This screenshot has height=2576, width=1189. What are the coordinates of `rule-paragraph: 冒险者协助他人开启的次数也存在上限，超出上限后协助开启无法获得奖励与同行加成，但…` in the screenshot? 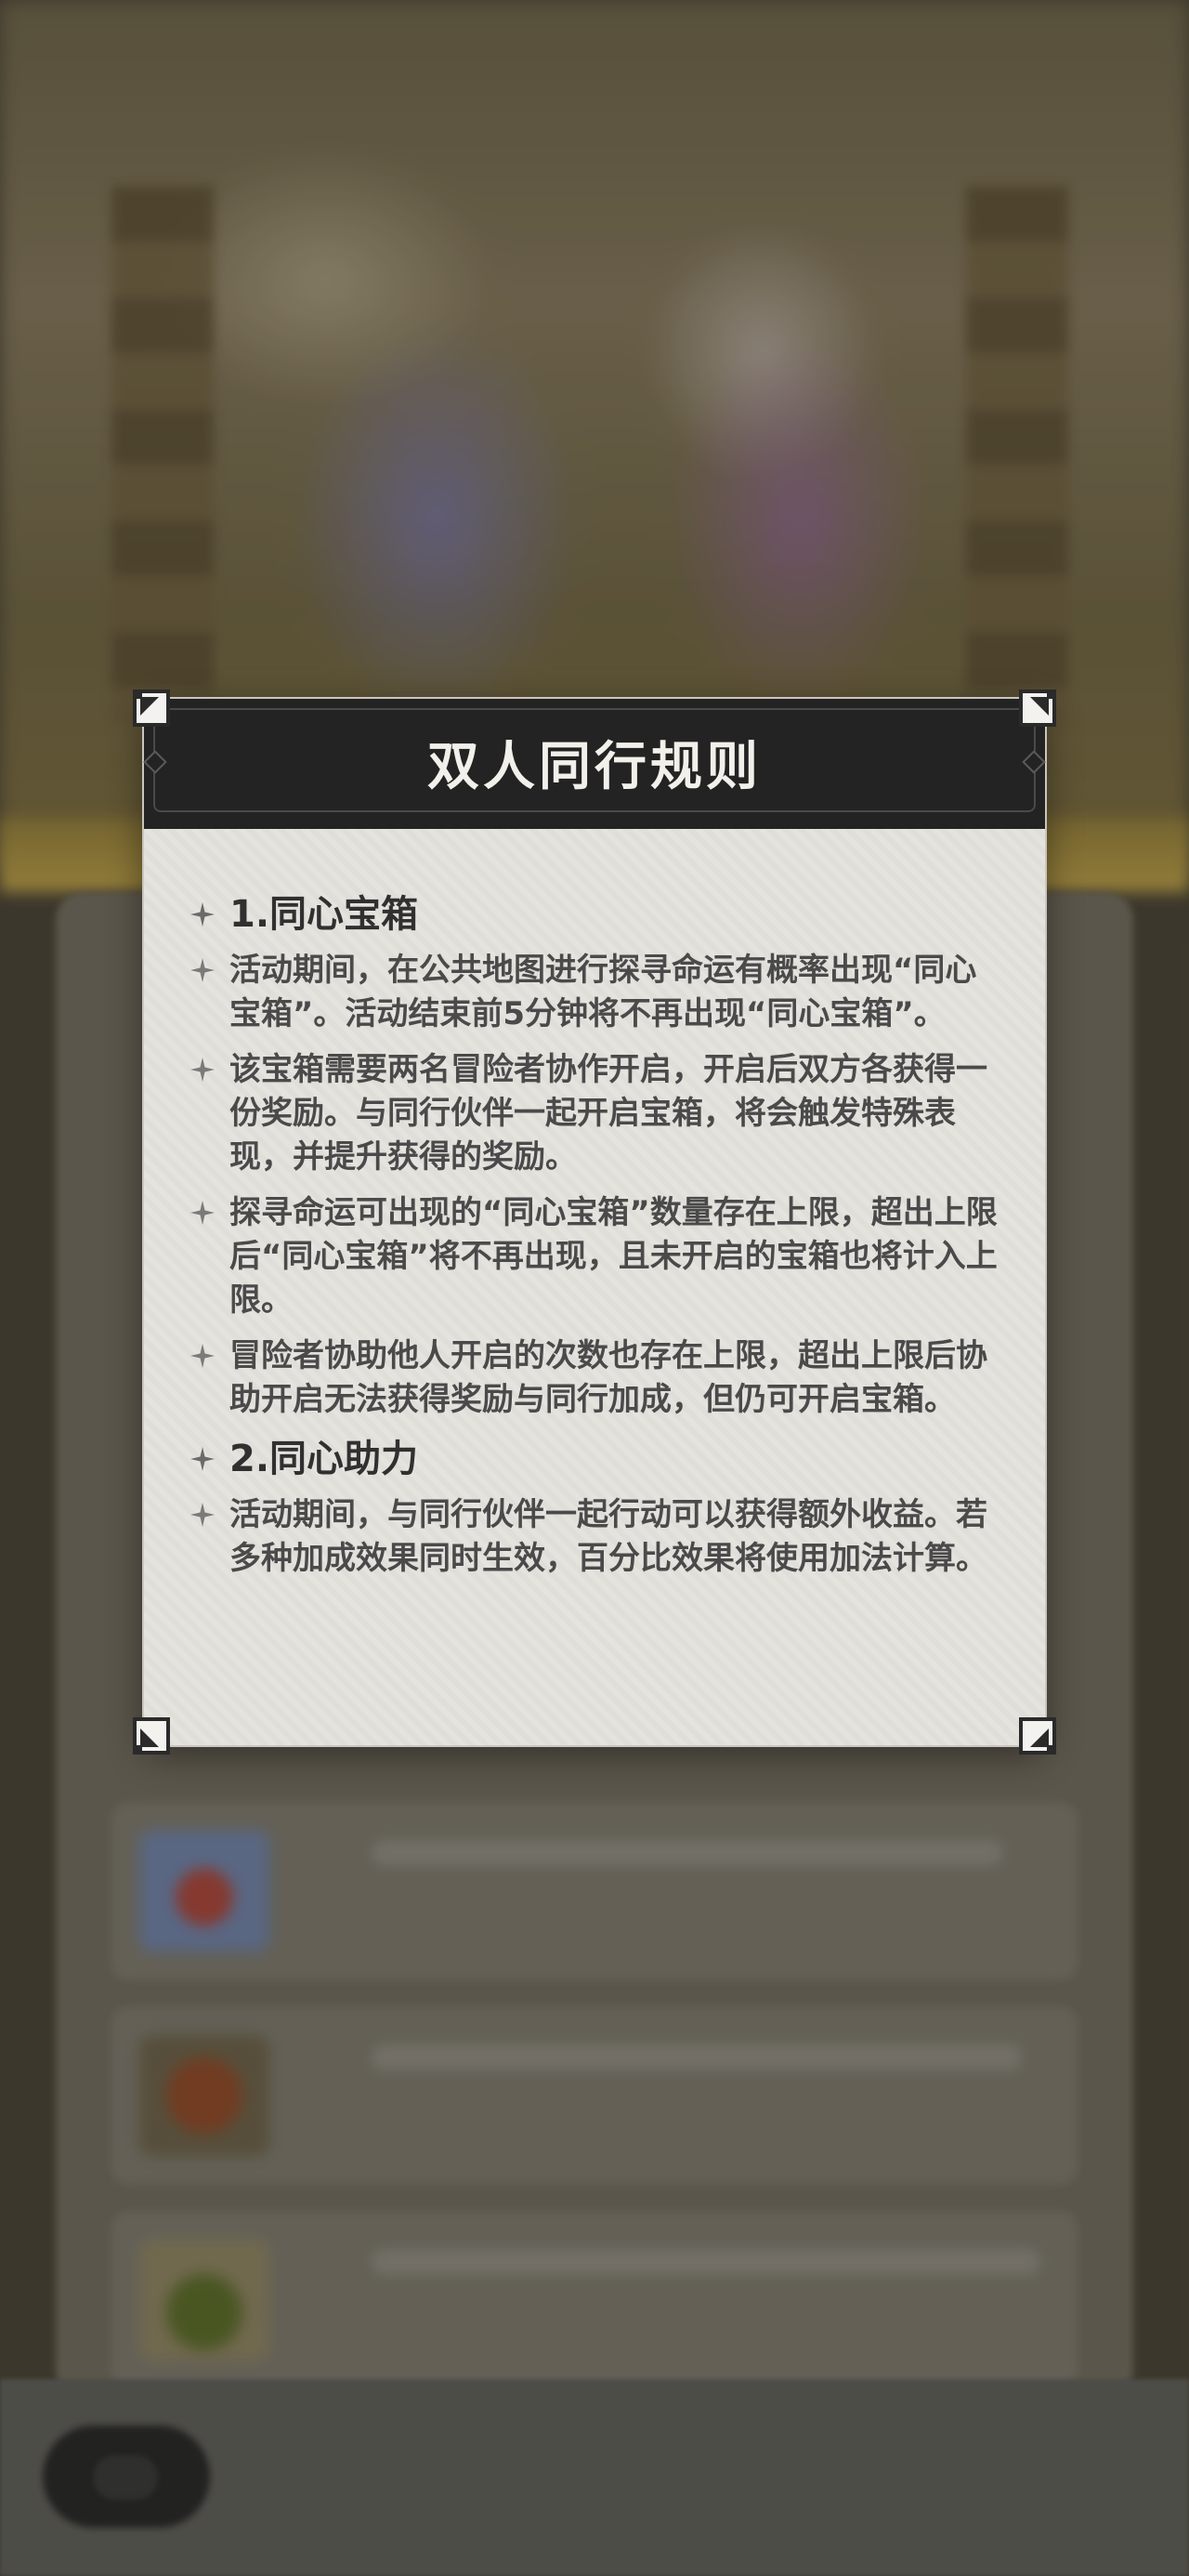 It's located at (599, 1378).